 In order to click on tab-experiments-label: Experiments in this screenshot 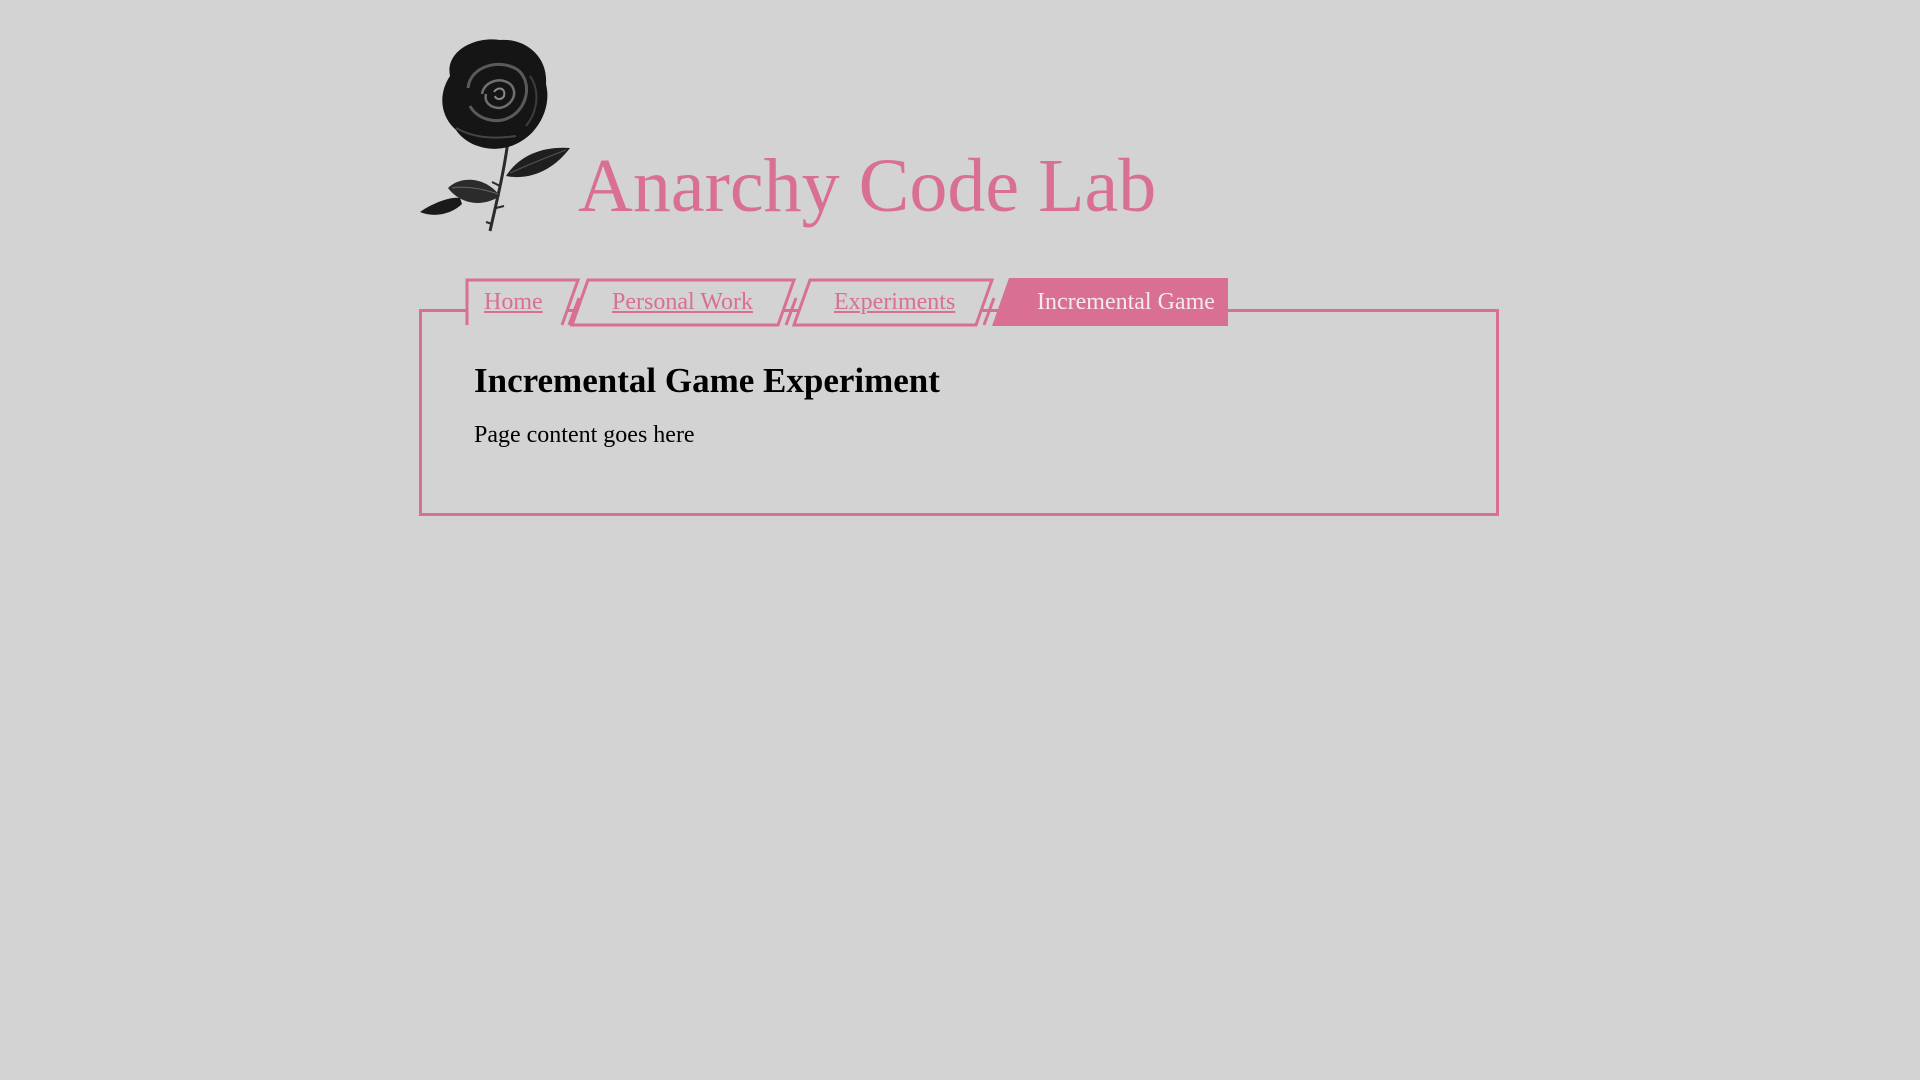, I will do `click(894, 302)`.